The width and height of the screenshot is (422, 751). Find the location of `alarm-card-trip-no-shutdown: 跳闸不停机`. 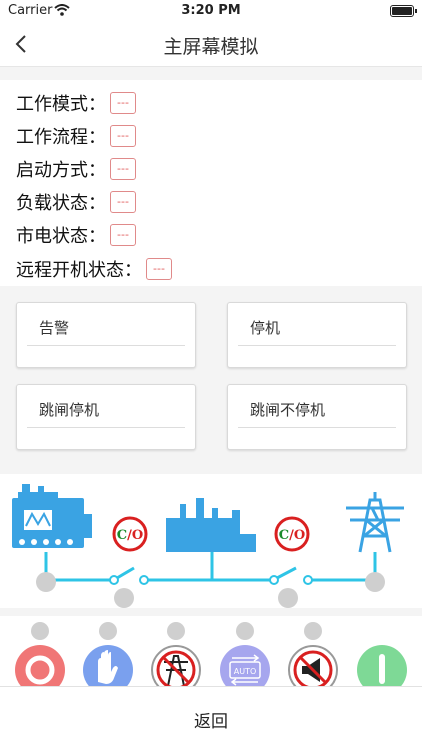

alarm-card-trip-no-shutdown: 跳闸不停机 is located at coordinates (317, 417).